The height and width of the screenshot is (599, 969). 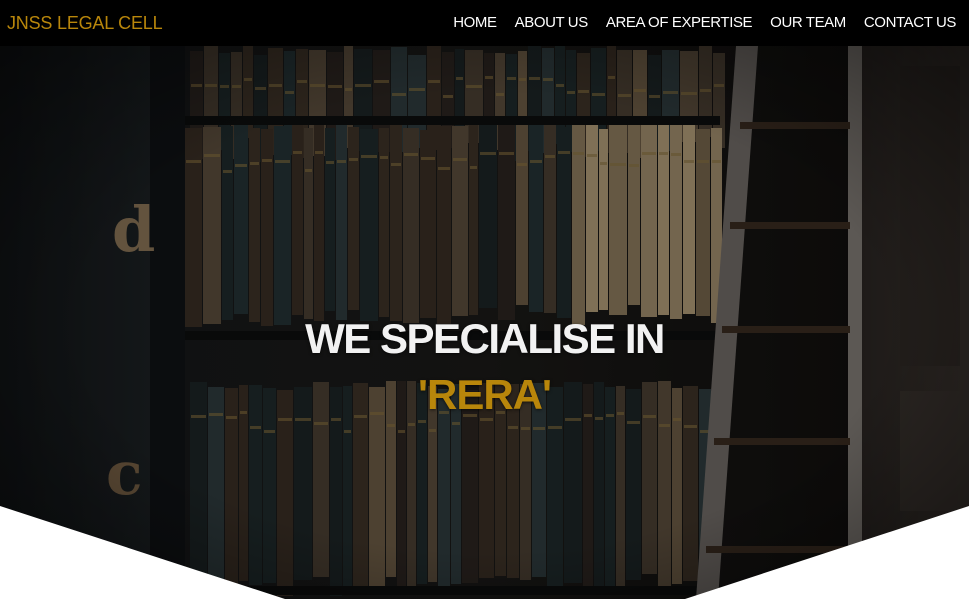 What do you see at coordinates (485, 394) in the screenshot?
I see `hero-highlight-text: 'RERA'` at bounding box center [485, 394].